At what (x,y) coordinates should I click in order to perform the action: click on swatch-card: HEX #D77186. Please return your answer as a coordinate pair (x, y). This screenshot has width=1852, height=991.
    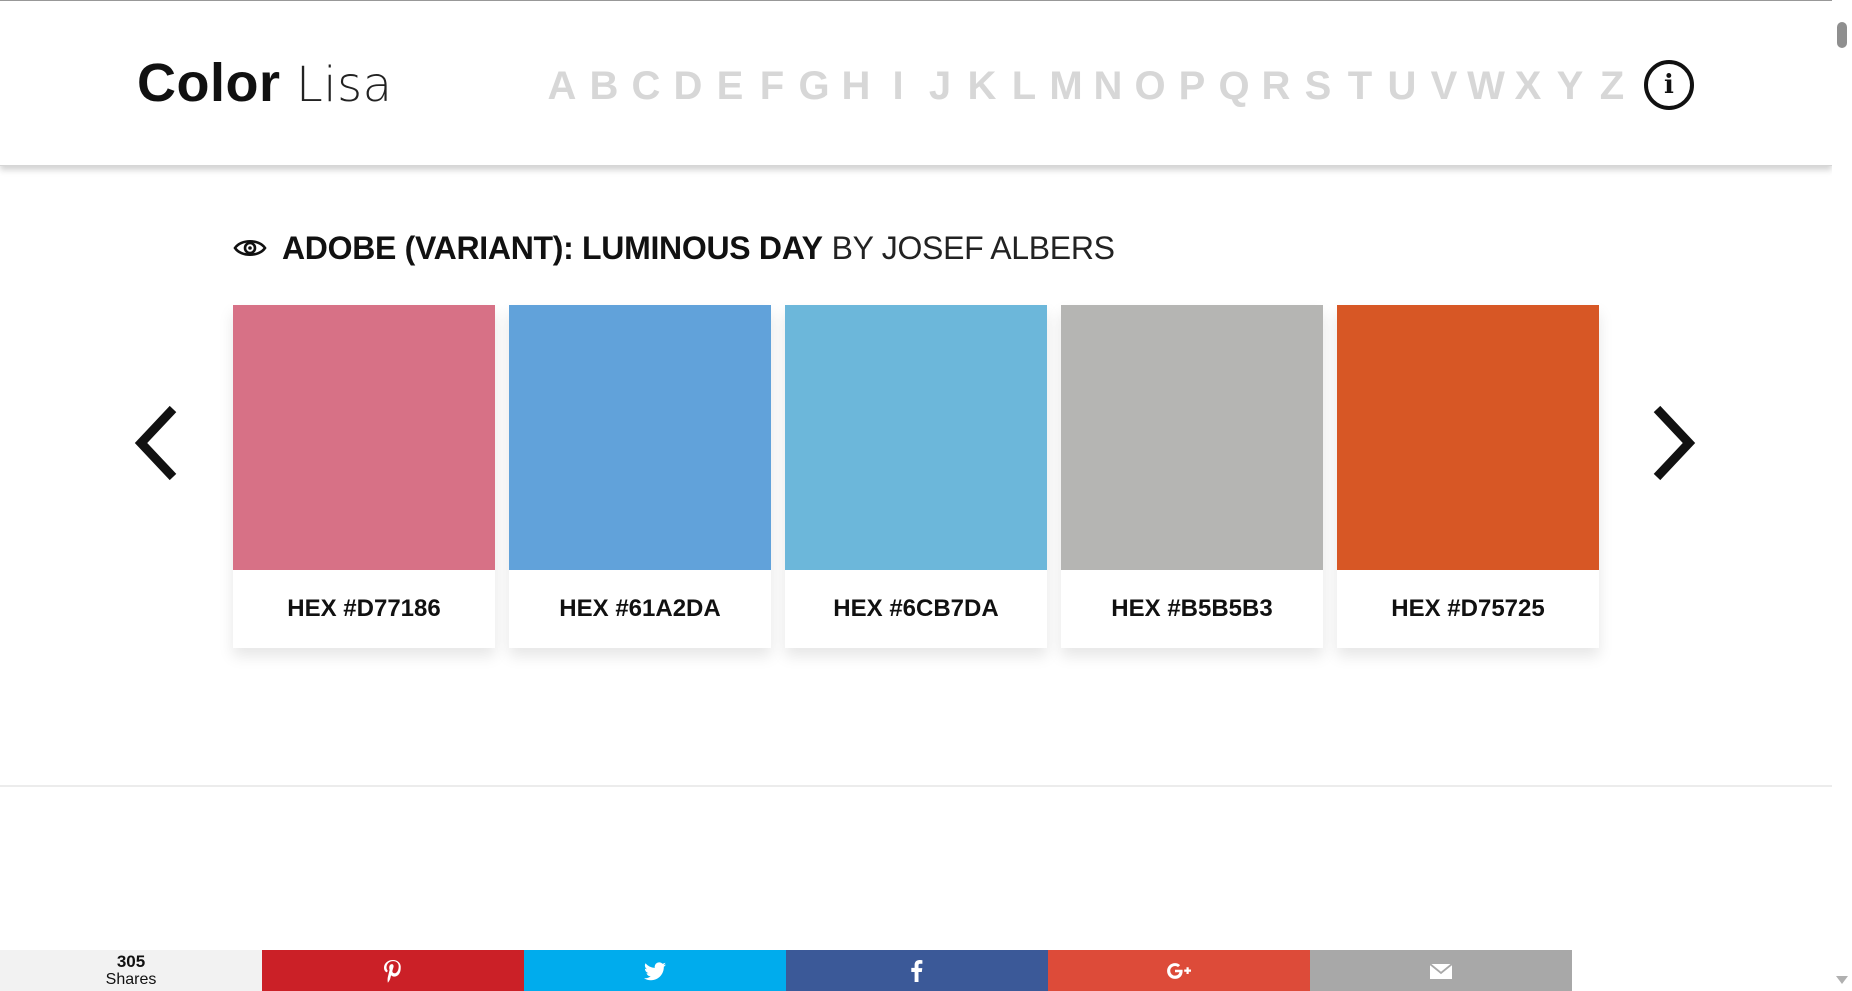
    Looking at the image, I should click on (364, 476).